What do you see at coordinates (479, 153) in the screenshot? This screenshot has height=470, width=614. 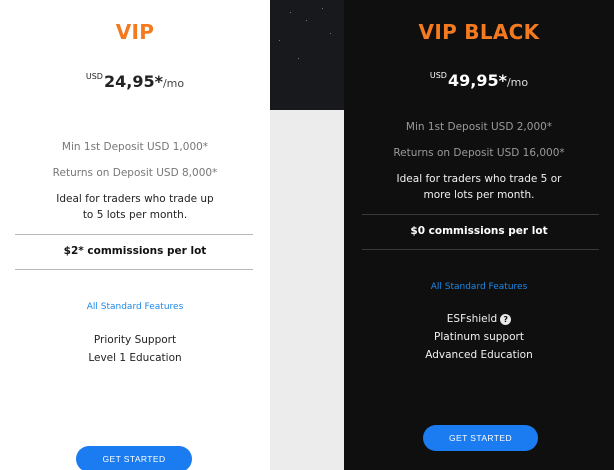 I see `returns-on-deposit: Returns on Deposit USD 16,000*` at bounding box center [479, 153].